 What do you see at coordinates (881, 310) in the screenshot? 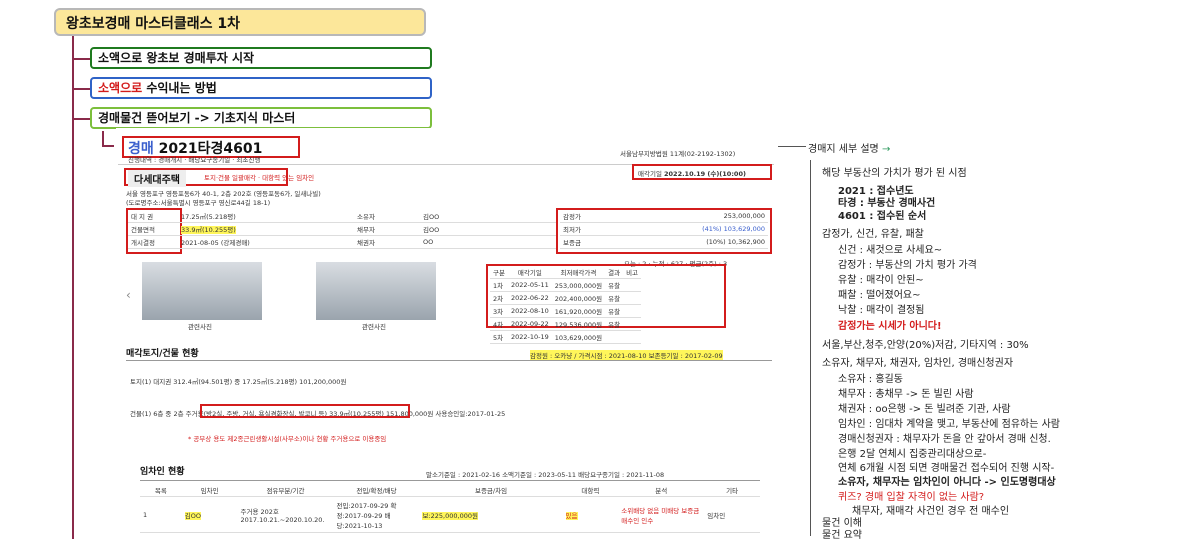
I see `right-item: 낙찰 : 매각이 결정됨` at bounding box center [881, 310].